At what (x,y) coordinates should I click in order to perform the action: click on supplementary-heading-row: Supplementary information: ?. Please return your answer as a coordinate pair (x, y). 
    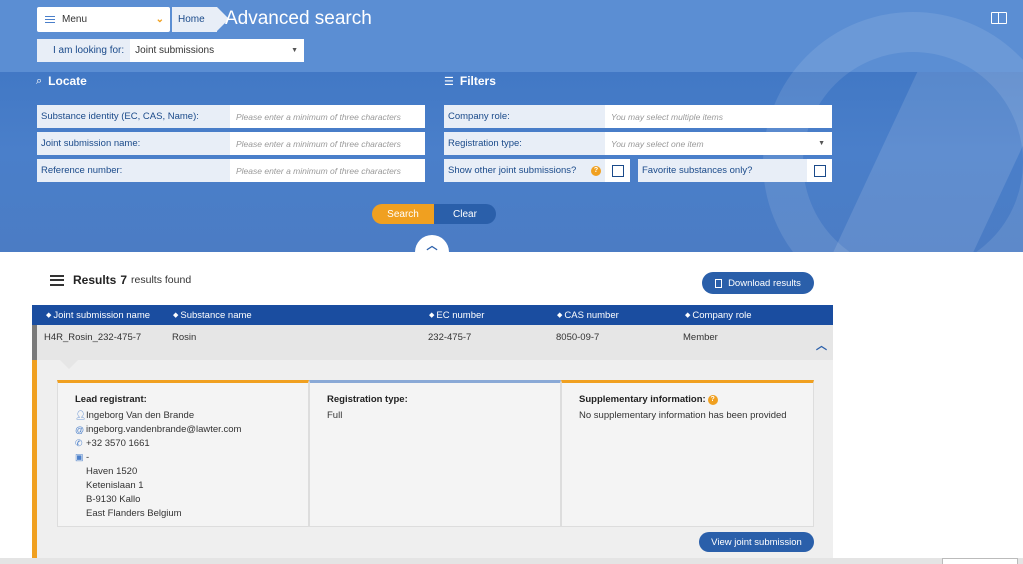
    Looking at the image, I should click on (696, 399).